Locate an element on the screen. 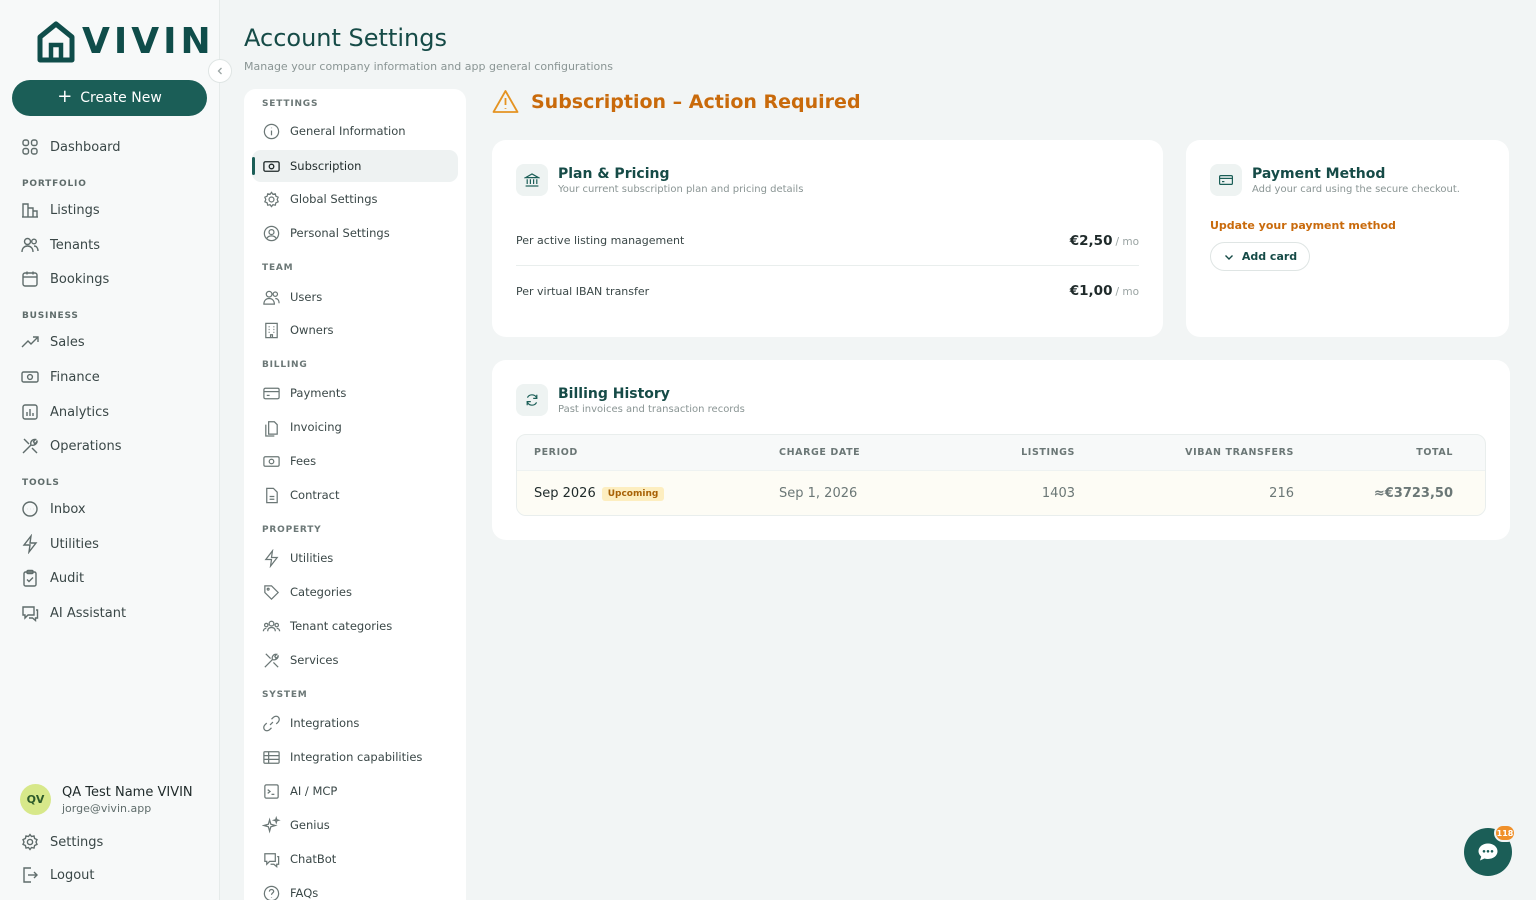 This screenshot has height=900, width=1536. bank-icon is located at coordinates (532, 180).